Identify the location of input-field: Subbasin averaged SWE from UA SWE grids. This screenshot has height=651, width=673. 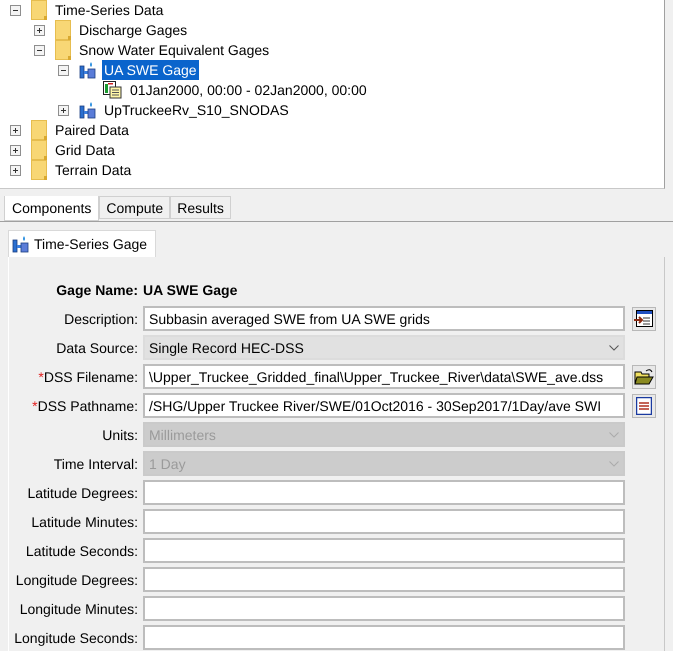
(384, 318).